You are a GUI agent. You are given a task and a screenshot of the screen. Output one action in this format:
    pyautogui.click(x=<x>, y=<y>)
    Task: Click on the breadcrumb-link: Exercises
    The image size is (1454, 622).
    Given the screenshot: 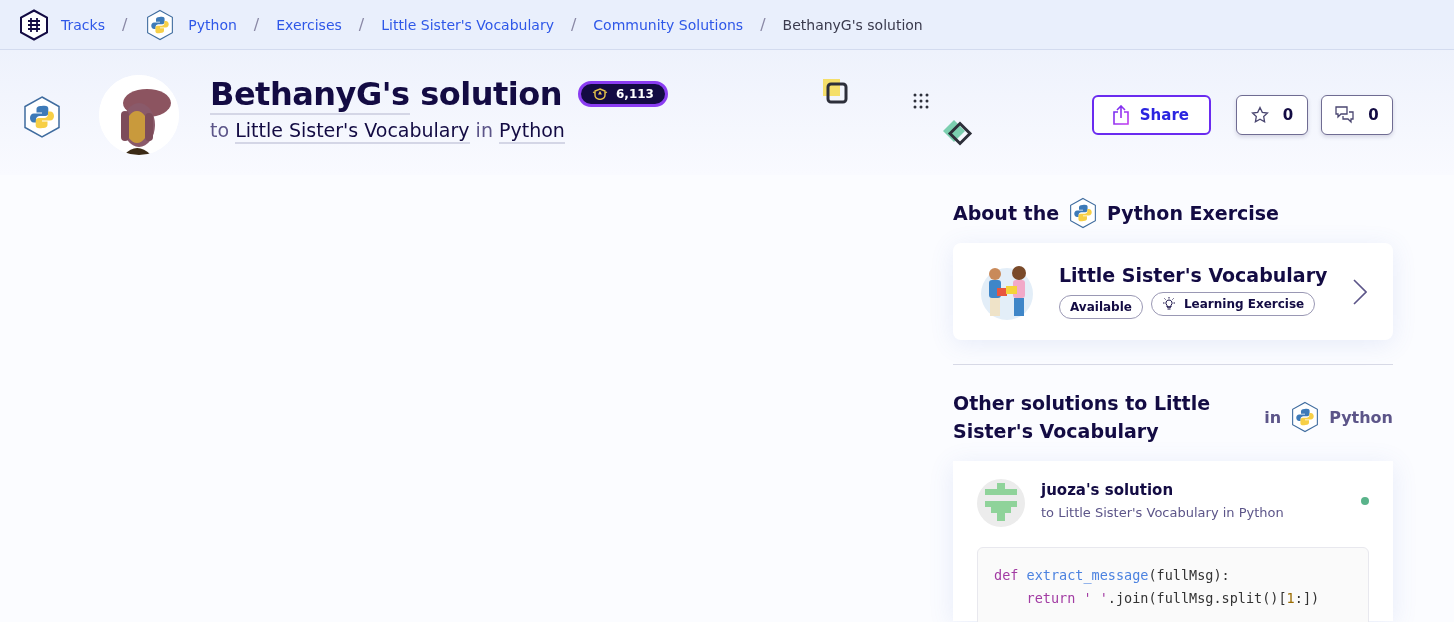 What is the action you would take?
    pyautogui.click(x=309, y=24)
    